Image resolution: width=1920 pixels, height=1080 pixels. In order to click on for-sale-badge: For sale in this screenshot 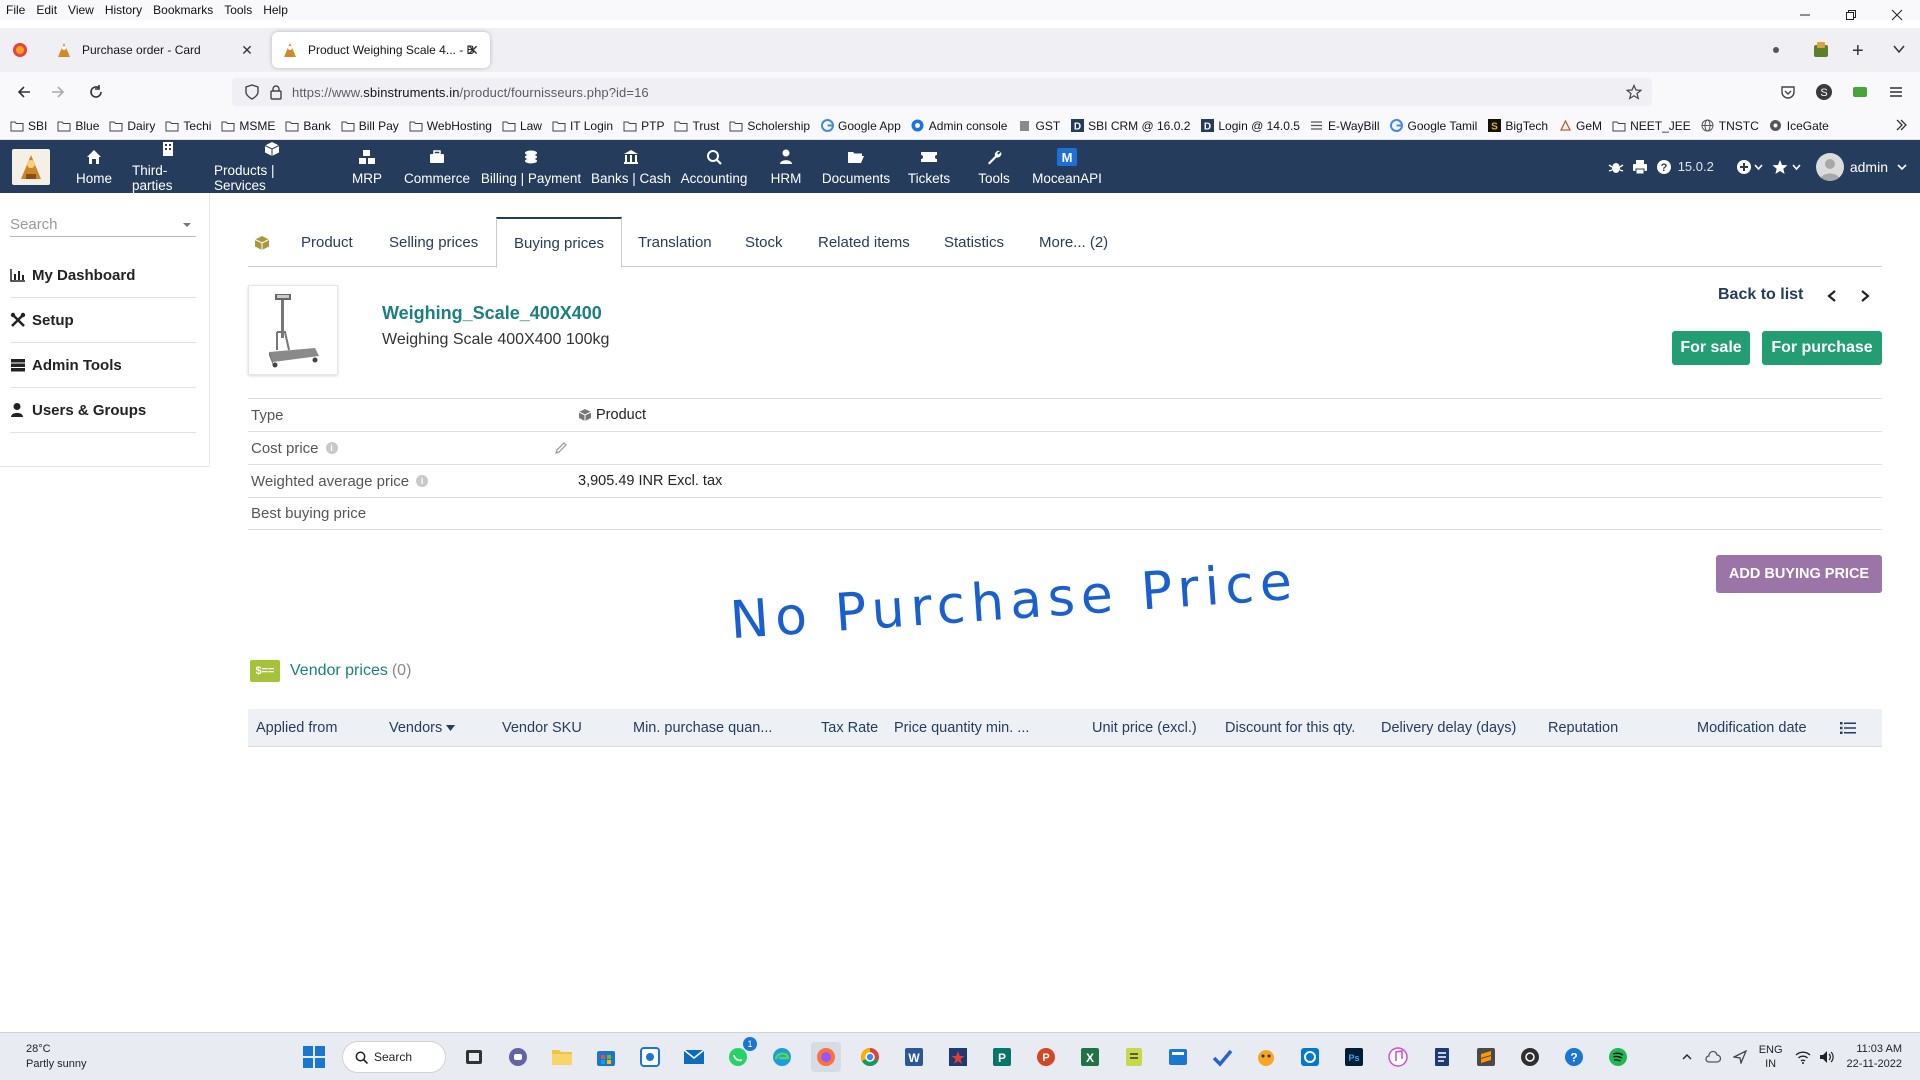, I will do `click(1711, 348)`.